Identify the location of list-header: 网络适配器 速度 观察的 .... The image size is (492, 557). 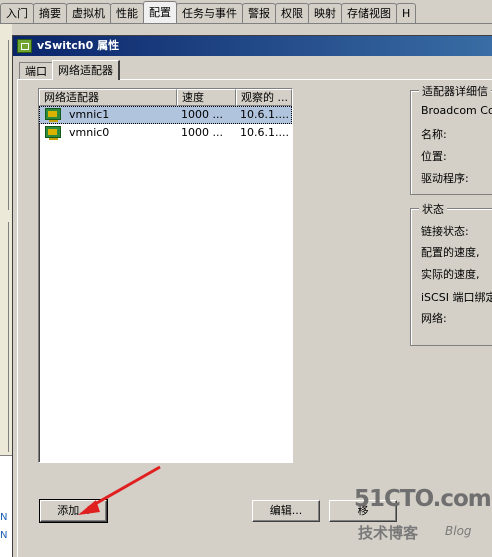
(165, 97).